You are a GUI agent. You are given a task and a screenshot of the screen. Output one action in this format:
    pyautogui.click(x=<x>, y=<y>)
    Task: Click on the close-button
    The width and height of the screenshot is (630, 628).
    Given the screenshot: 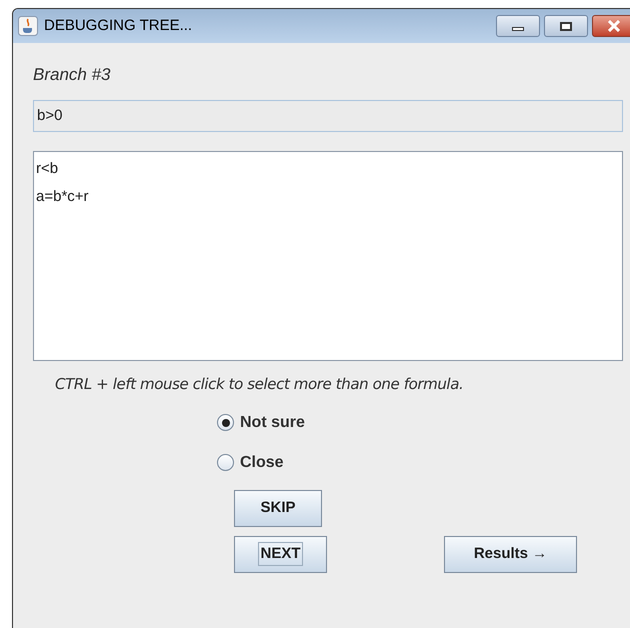 What is the action you would take?
    pyautogui.click(x=611, y=26)
    